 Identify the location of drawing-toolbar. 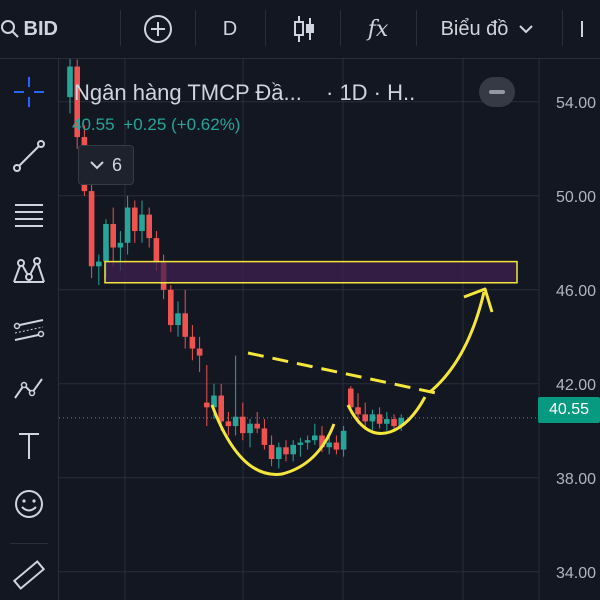
(29, 329).